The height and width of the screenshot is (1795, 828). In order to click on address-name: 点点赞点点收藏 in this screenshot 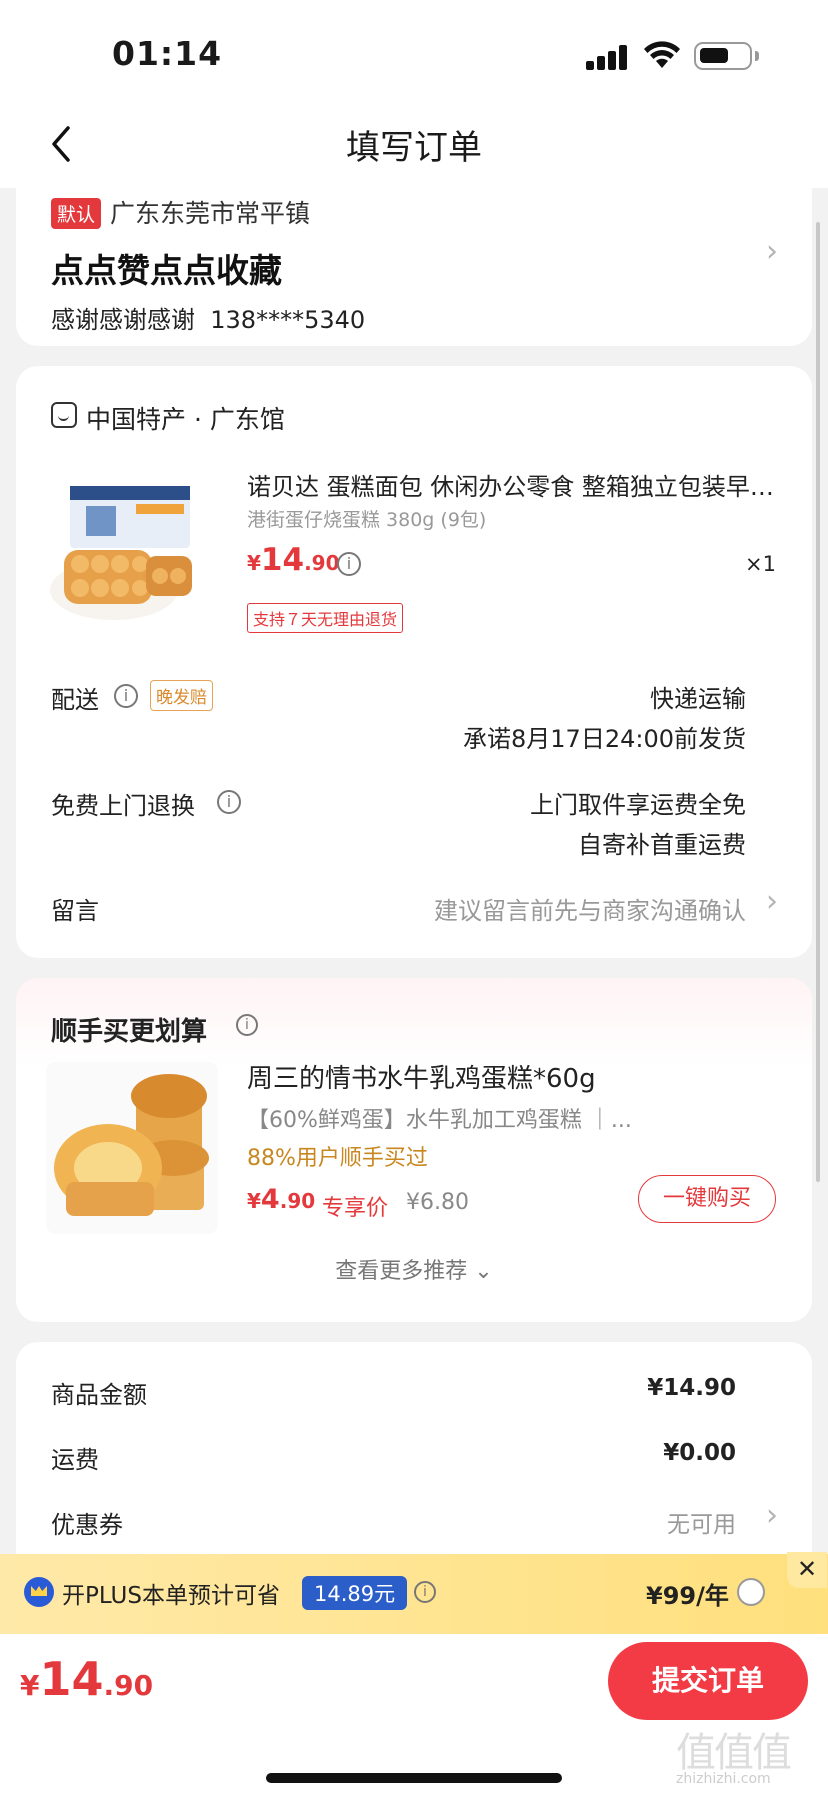, I will do `click(166, 270)`.